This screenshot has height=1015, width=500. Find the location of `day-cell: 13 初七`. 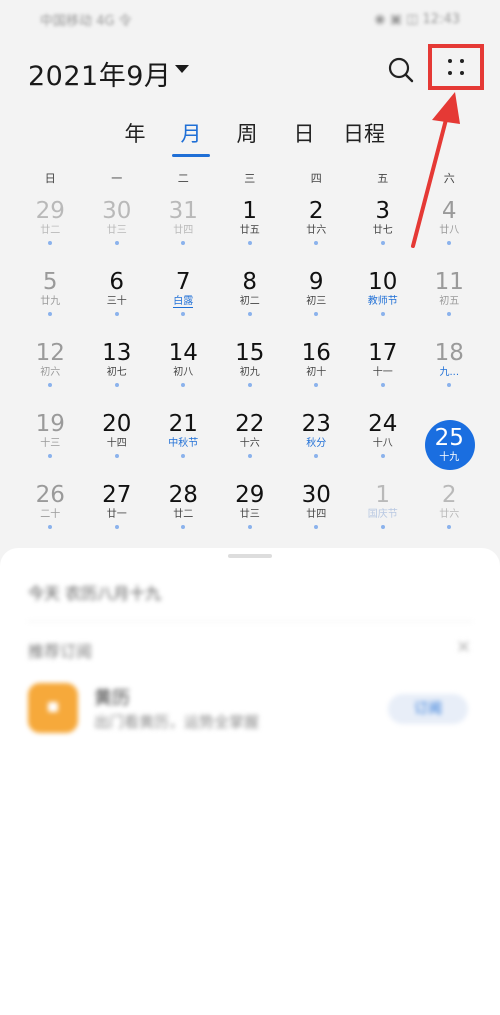

day-cell: 13 初七 is located at coordinates (117, 374).